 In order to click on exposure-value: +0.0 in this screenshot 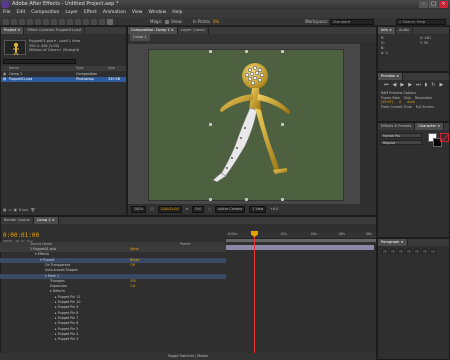, I will do `click(274, 209)`.